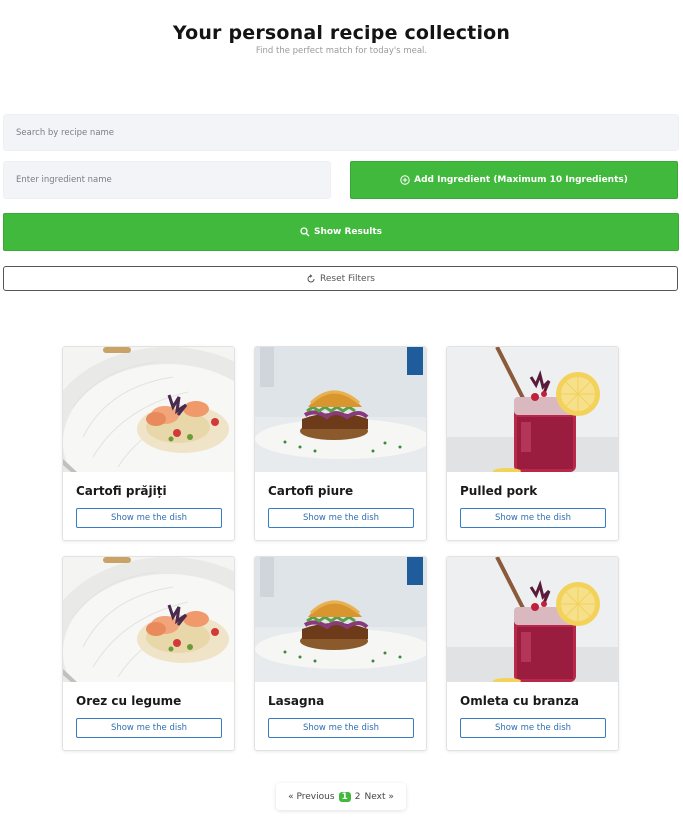 The image size is (683, 838). Describe the element at coordinates (341, 132) in the screenshot. I see `recipe-search-input` at that location.